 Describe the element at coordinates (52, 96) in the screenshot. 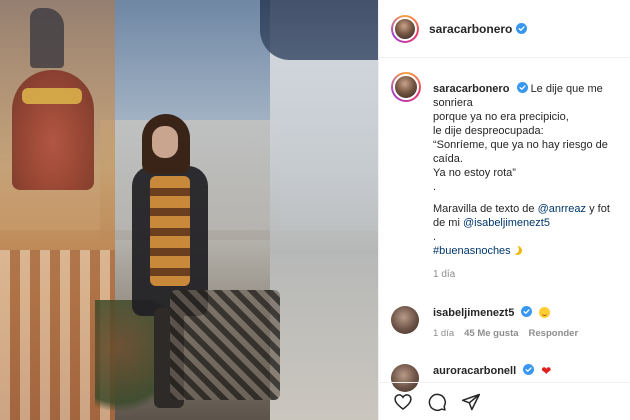

I see `photo-dome-ornament` at that location.